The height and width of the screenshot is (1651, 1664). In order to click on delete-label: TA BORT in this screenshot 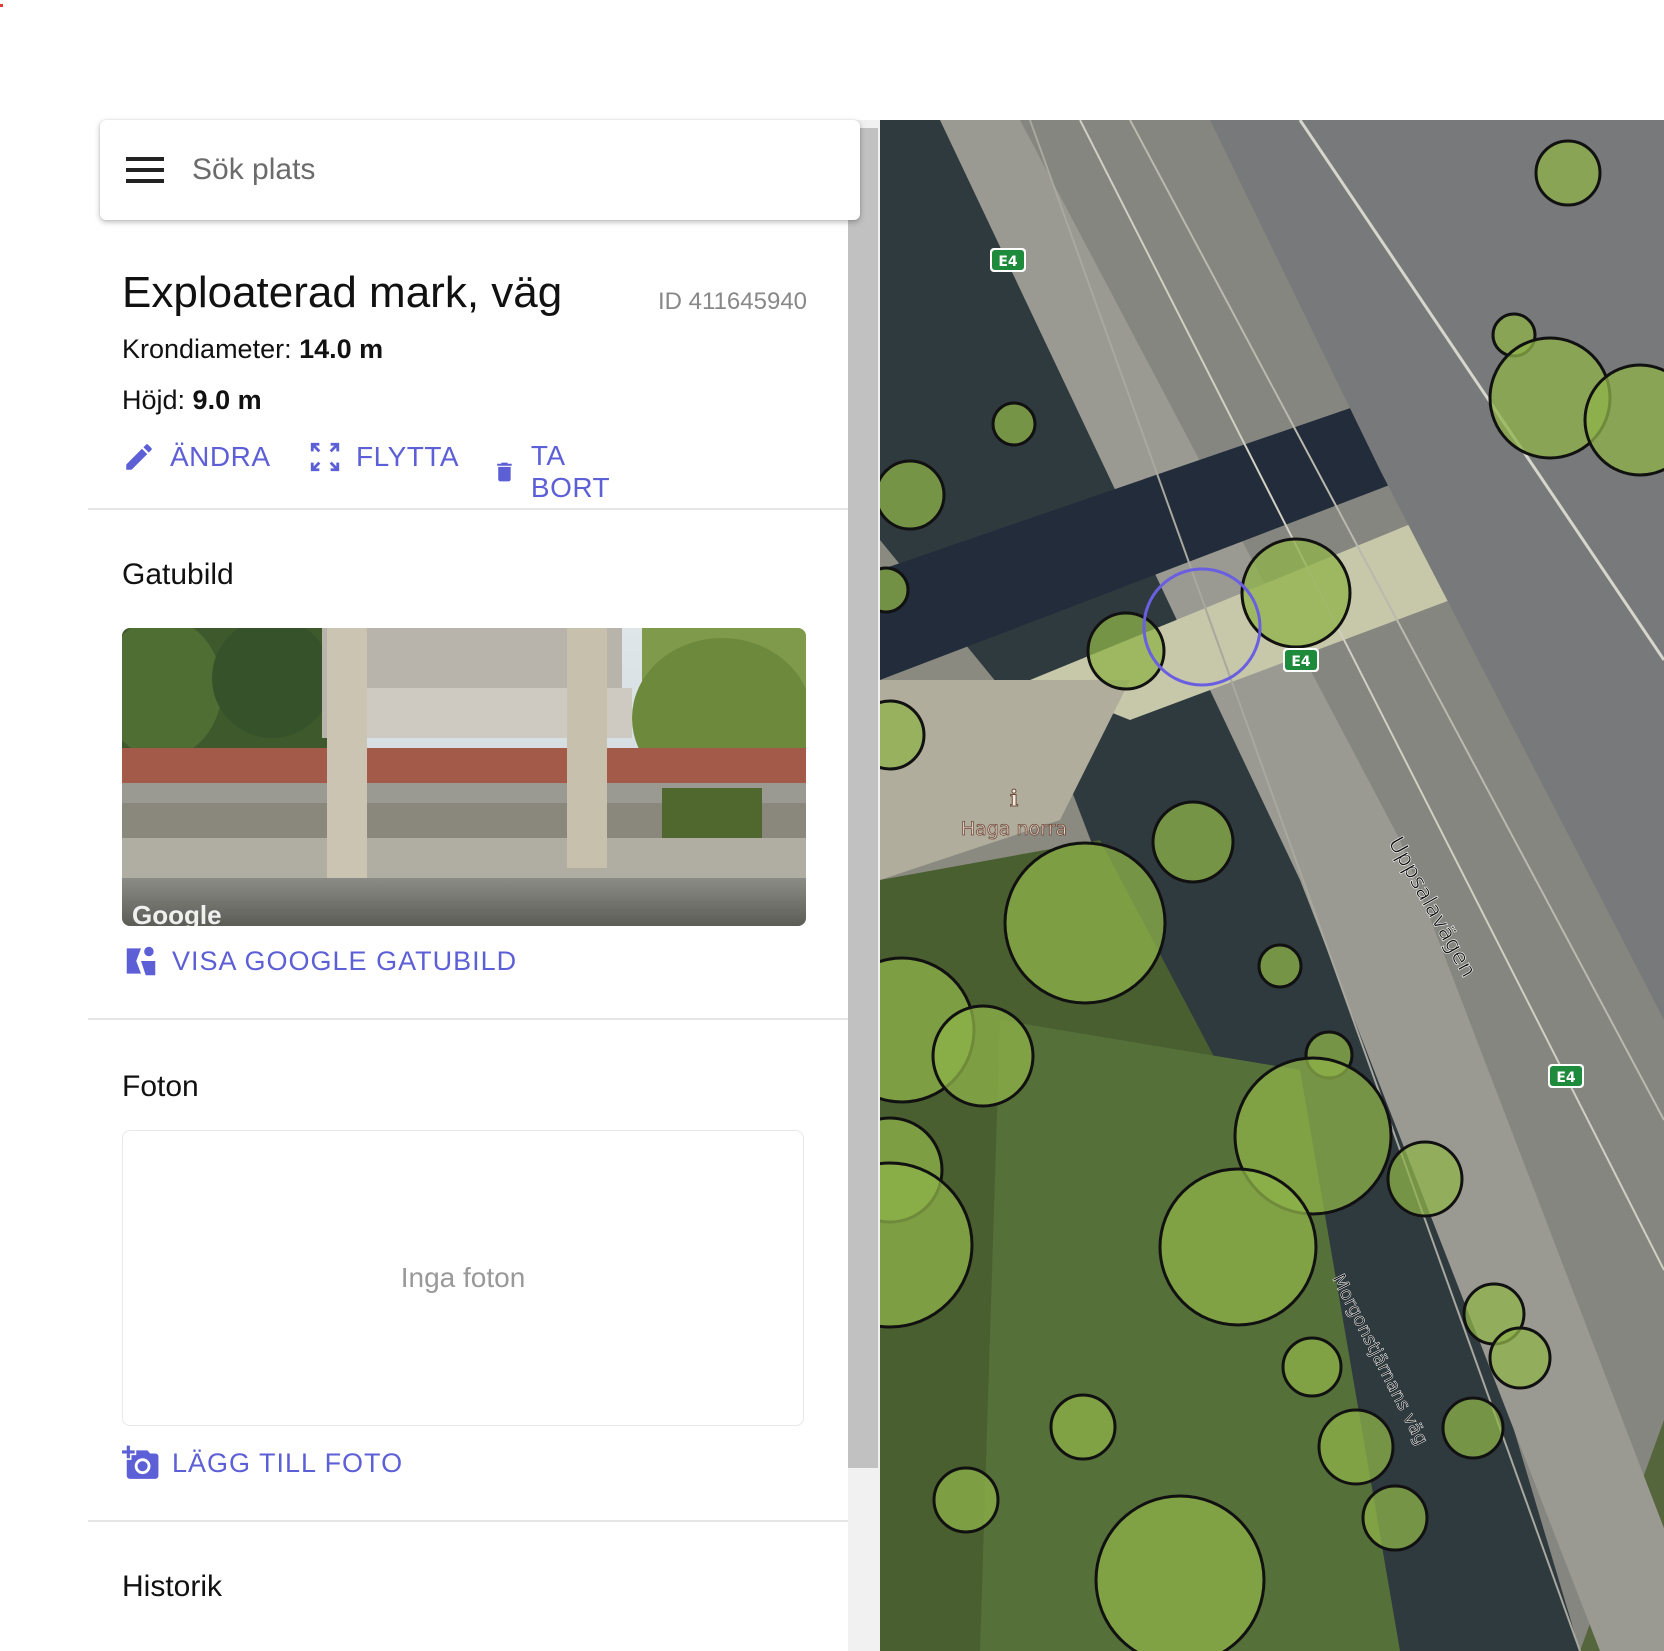, I will do `click(570, 471)`.